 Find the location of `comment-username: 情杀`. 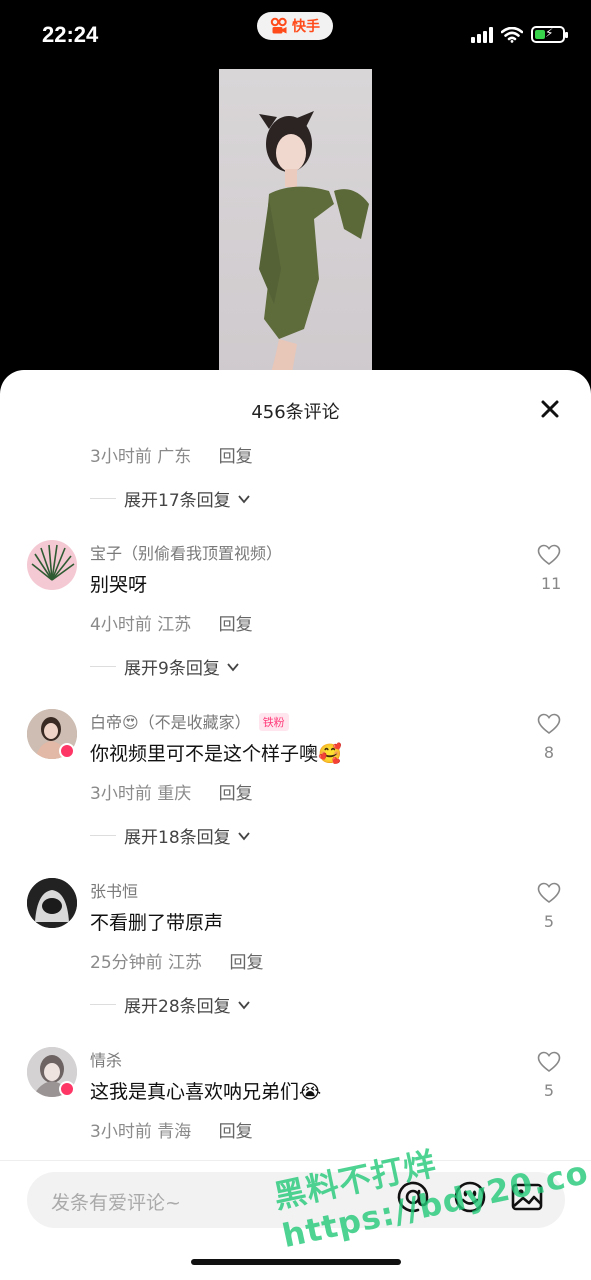

comment-username: 情杀 is located at coordinates (106, 1059).